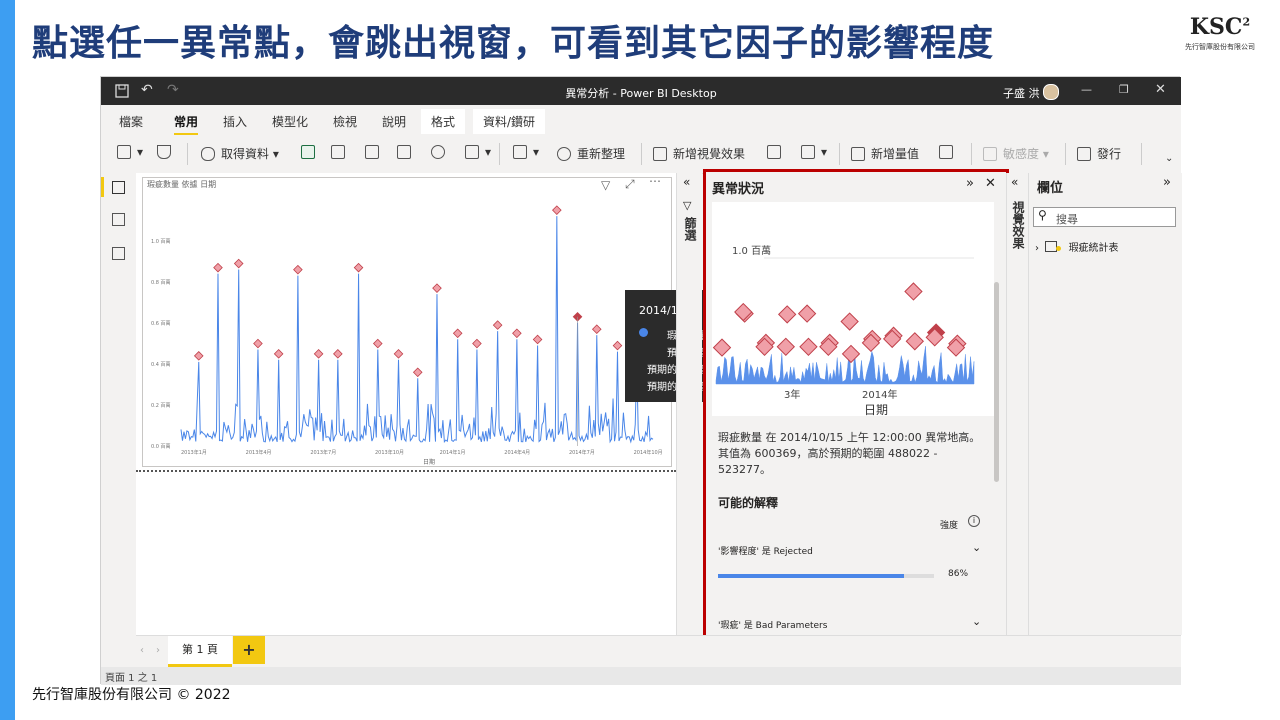 The image size is (1280, 720). Describe the element at coordinates (158, 650) in the screenshot. I see `next-page-icon: ›` at that location.